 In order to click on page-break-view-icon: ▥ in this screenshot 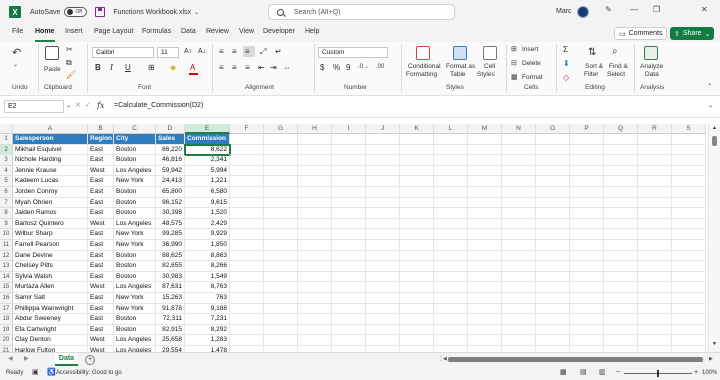, I will do `click(602, 372)`.